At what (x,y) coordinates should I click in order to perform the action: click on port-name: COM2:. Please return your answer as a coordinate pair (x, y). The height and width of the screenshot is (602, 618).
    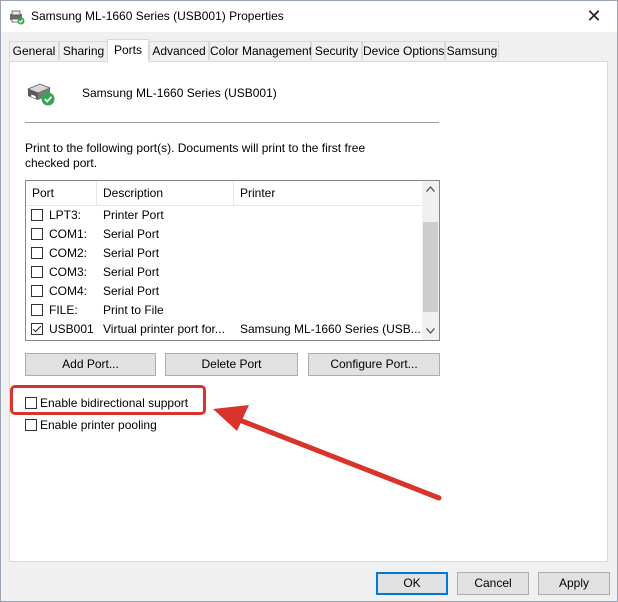
    Looking at the image, I should click on (68, 253).